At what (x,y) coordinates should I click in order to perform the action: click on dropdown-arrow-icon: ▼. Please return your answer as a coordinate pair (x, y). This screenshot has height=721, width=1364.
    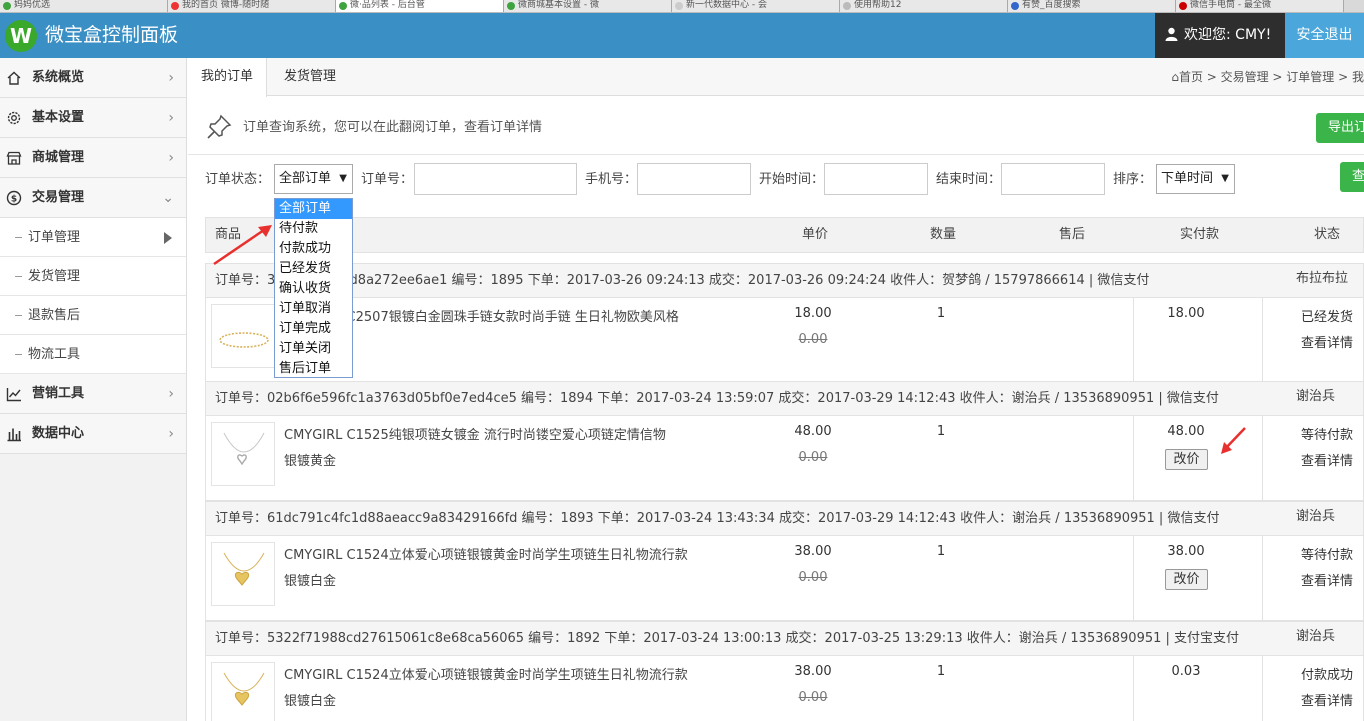
    Looking at the image, I should click on (1225, 178).